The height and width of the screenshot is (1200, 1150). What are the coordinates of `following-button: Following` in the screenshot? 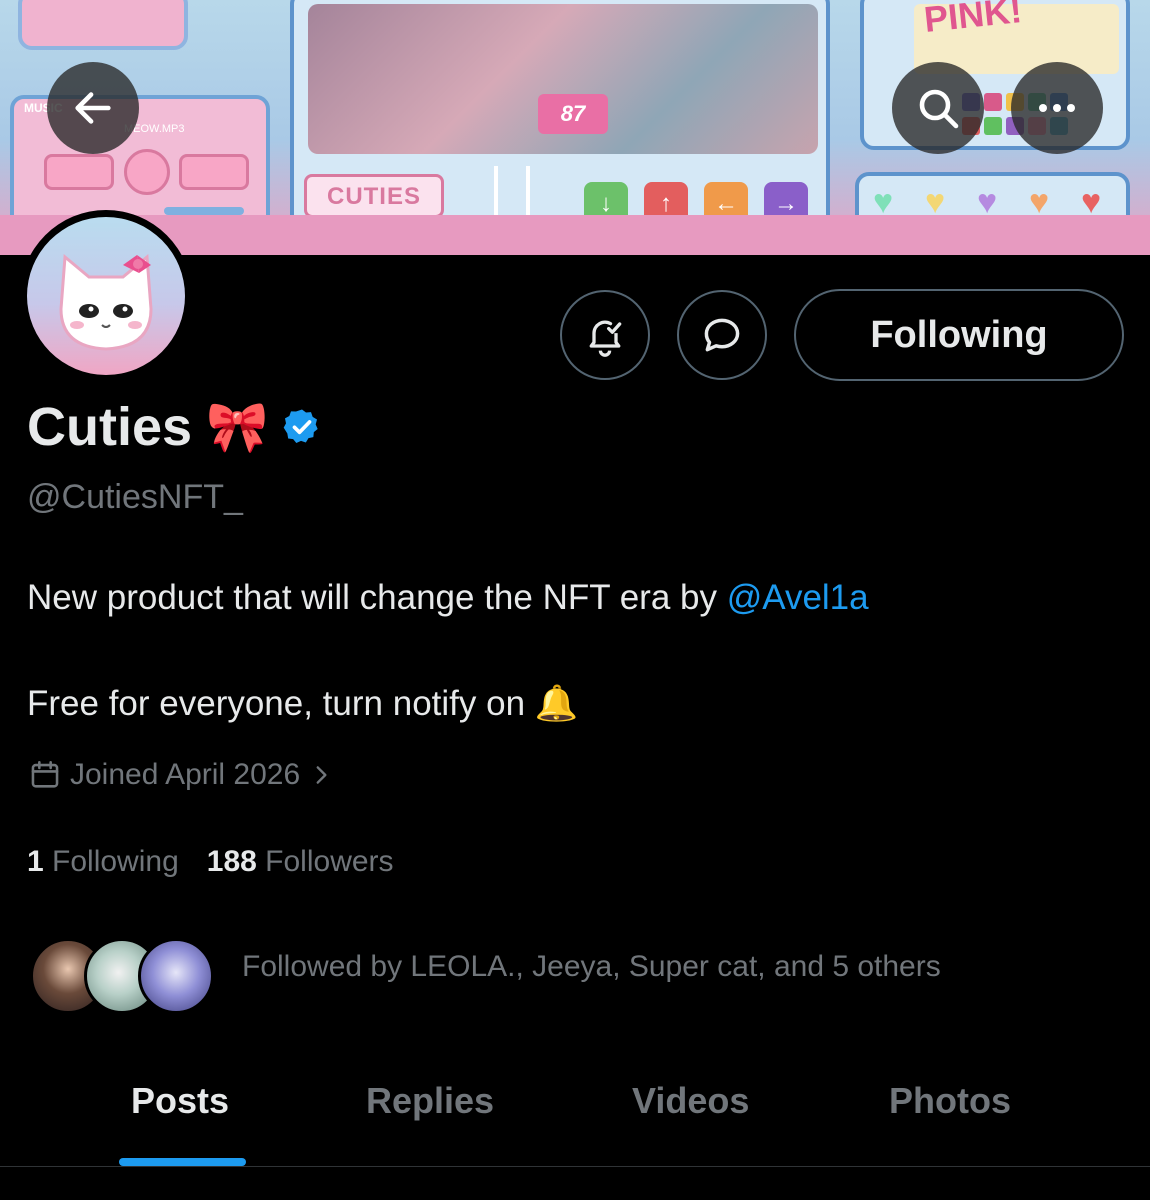 It's located at (959, 335).